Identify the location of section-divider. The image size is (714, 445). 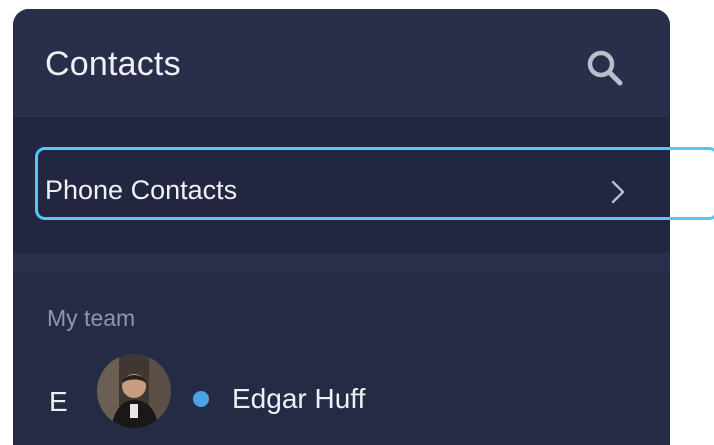
(341, 263).